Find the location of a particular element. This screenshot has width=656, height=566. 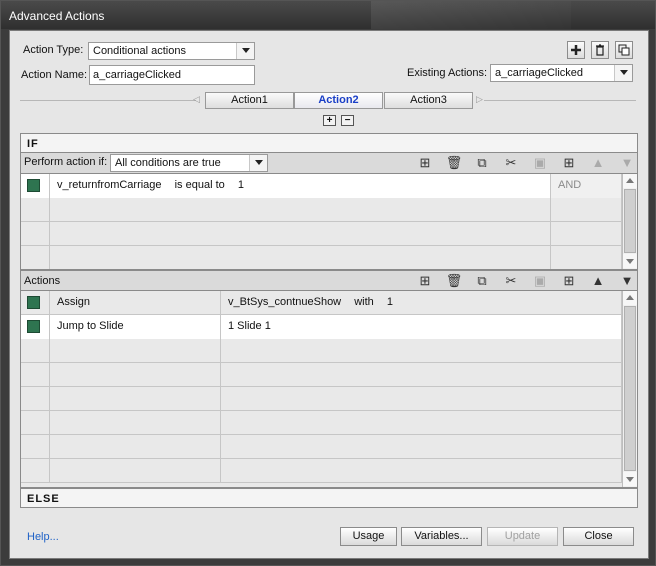

action-target-cell: v_BtSys_contnueShow with 1 is located at coordinates (421, 303).